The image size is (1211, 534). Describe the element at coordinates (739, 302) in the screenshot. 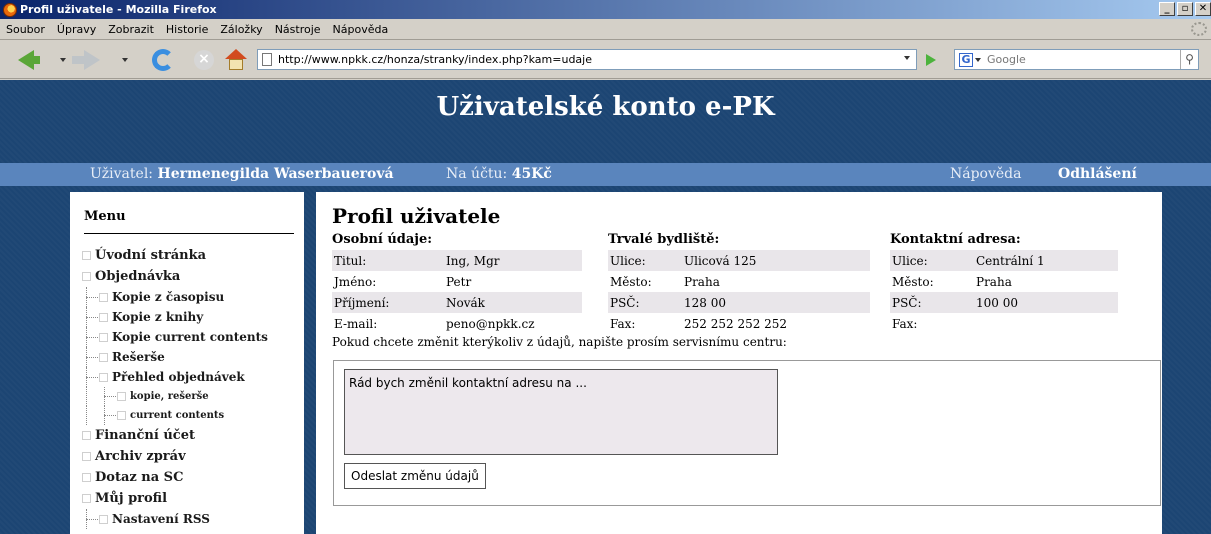

I see `permanent-row: PSČ: 128 00` at that location.